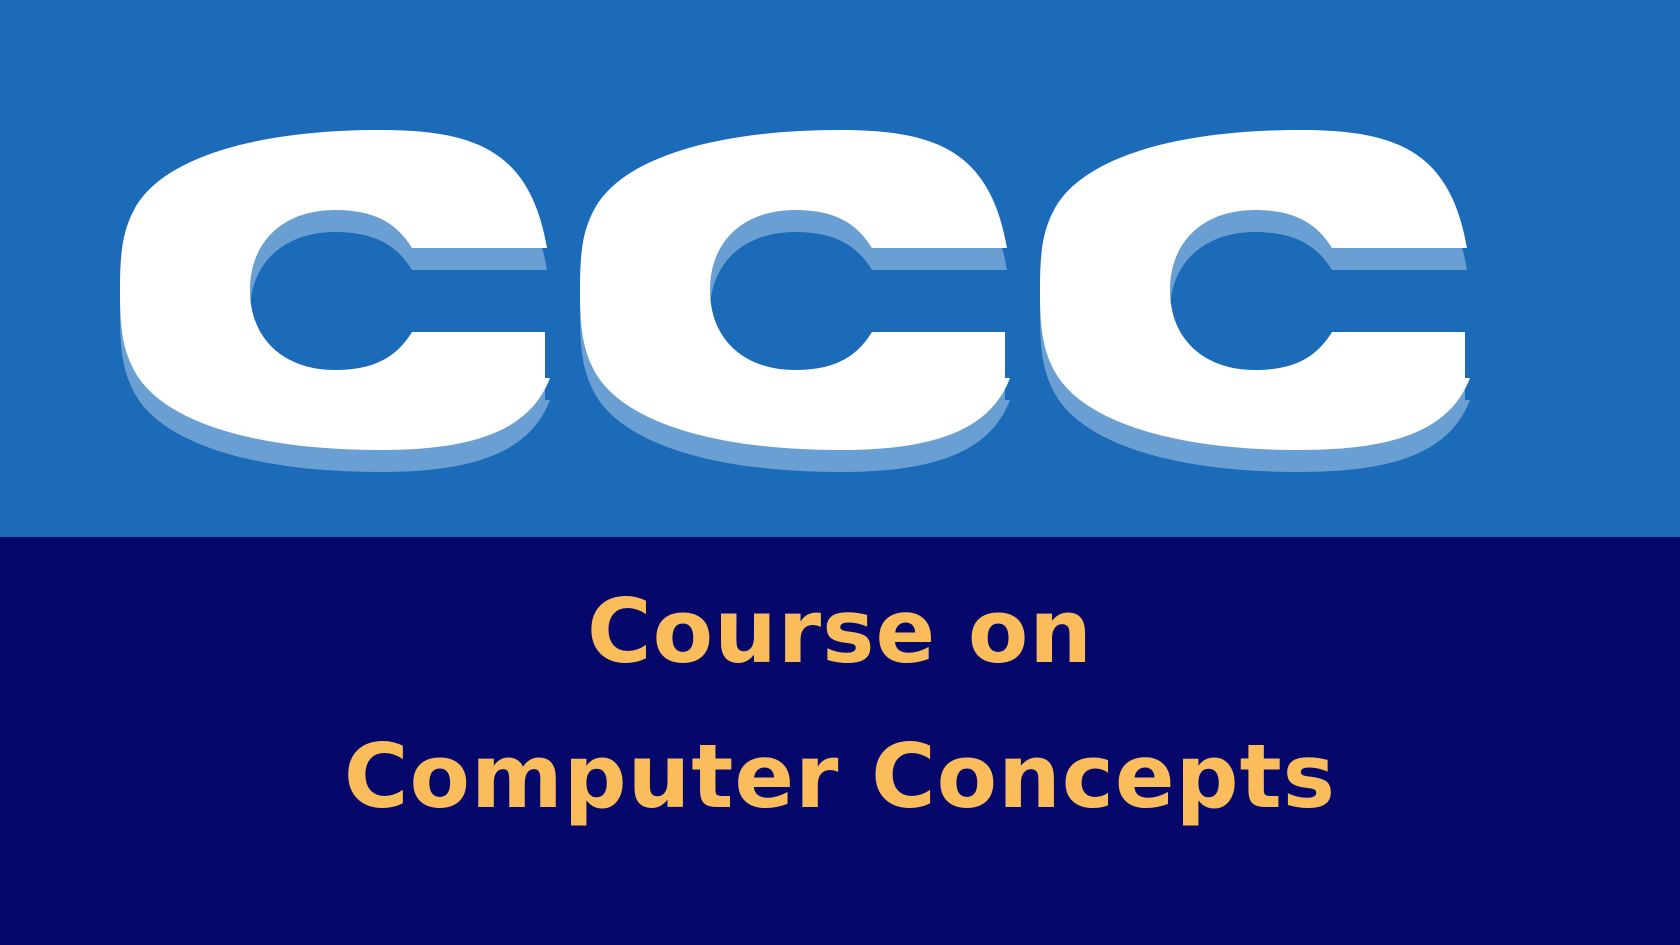  I want to click on subtitle-line-2: Computer Concepts, so click(840, 776).